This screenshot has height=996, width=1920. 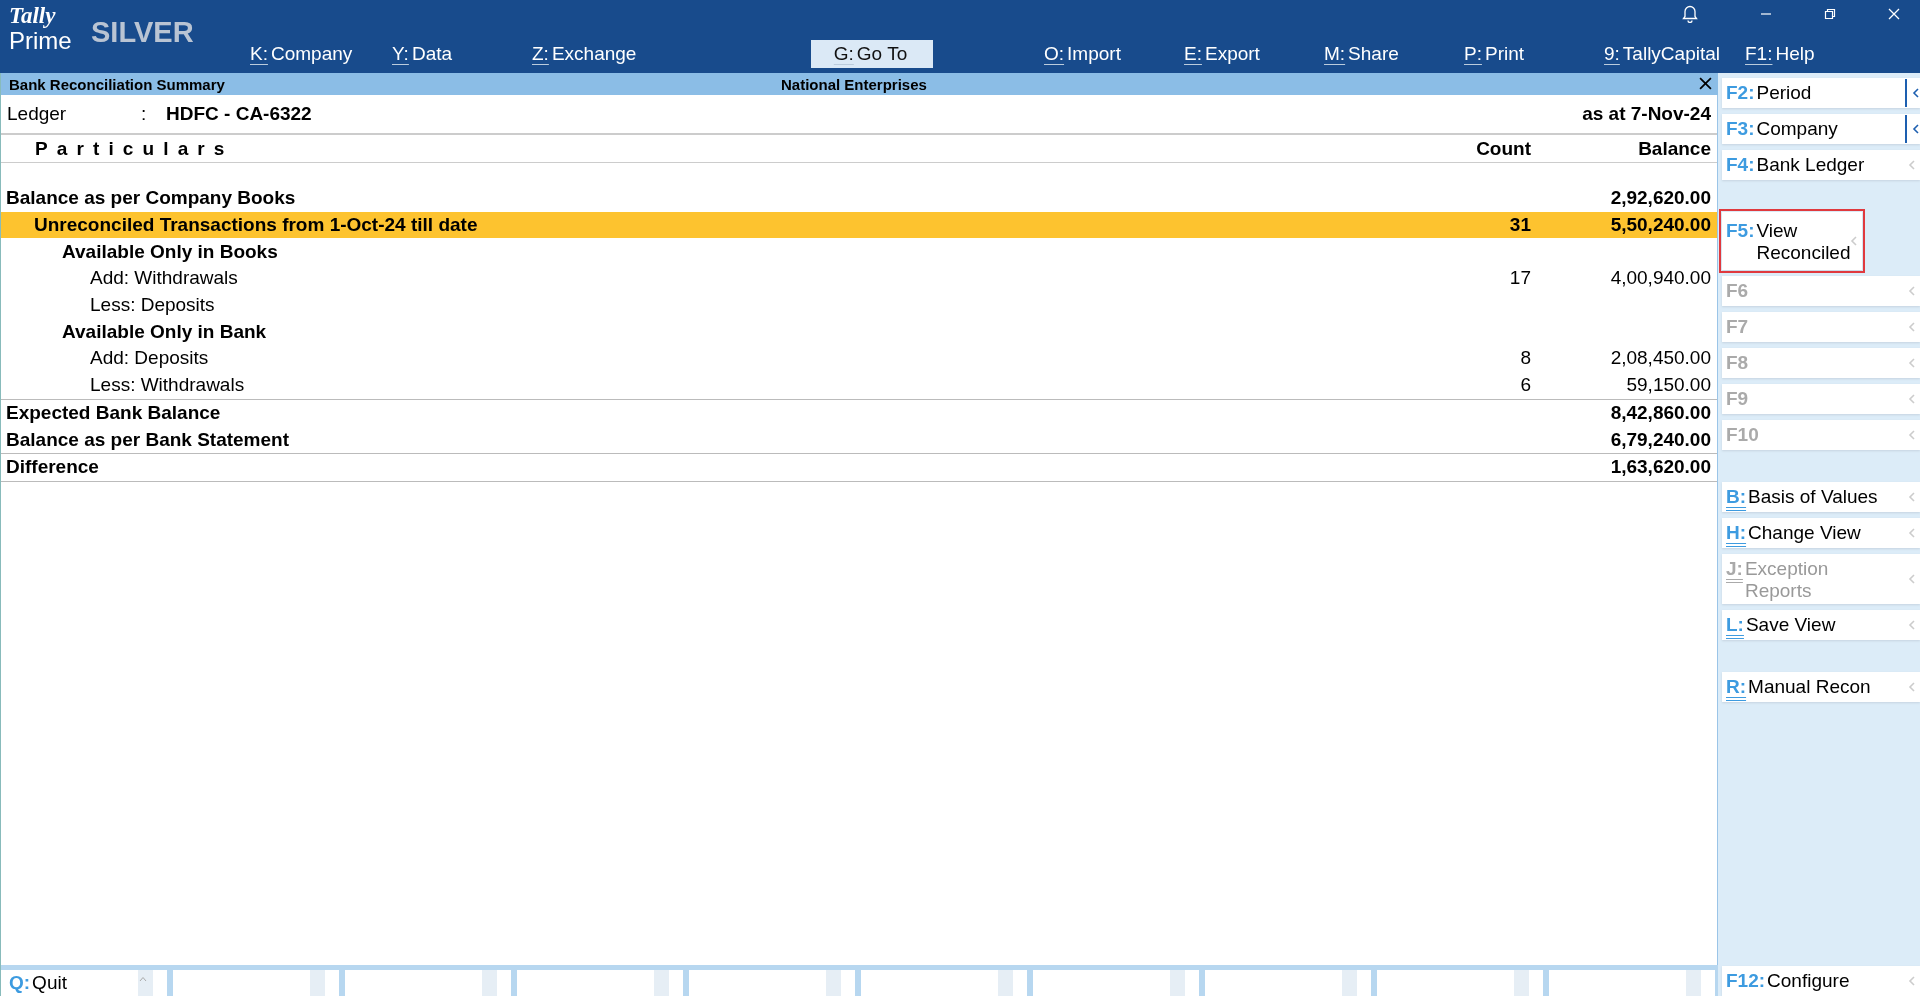 I want to click on close-icon, so click(x=1705, y=83).